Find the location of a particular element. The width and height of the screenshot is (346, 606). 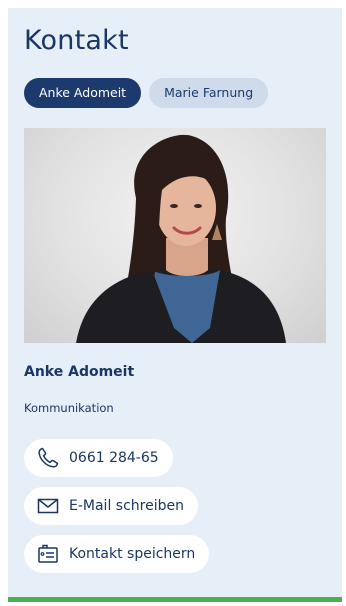

call-button: 0661 284-65 is located at coordinates (98, 458).